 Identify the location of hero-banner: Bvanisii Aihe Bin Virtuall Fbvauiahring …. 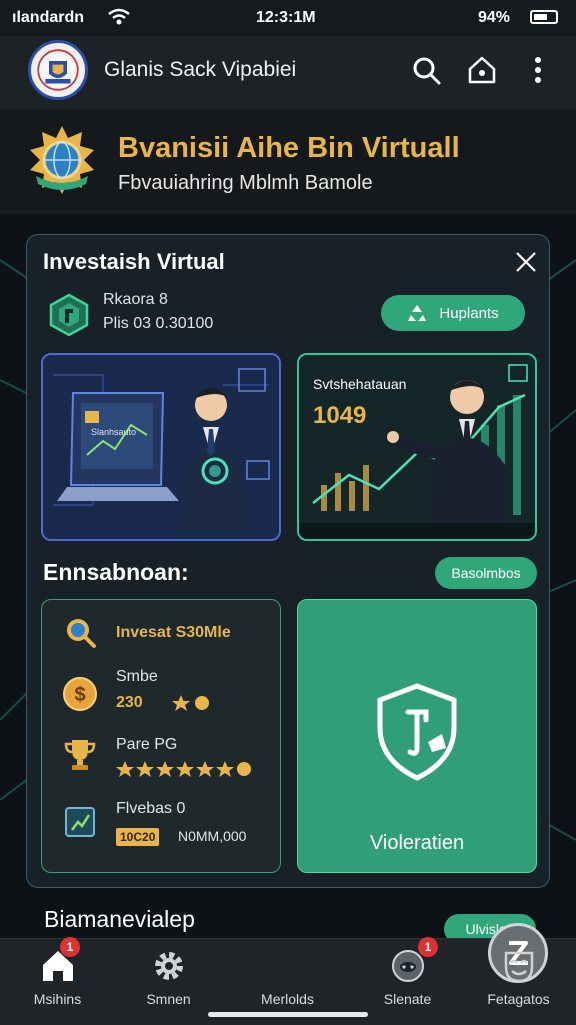
(288, 162).